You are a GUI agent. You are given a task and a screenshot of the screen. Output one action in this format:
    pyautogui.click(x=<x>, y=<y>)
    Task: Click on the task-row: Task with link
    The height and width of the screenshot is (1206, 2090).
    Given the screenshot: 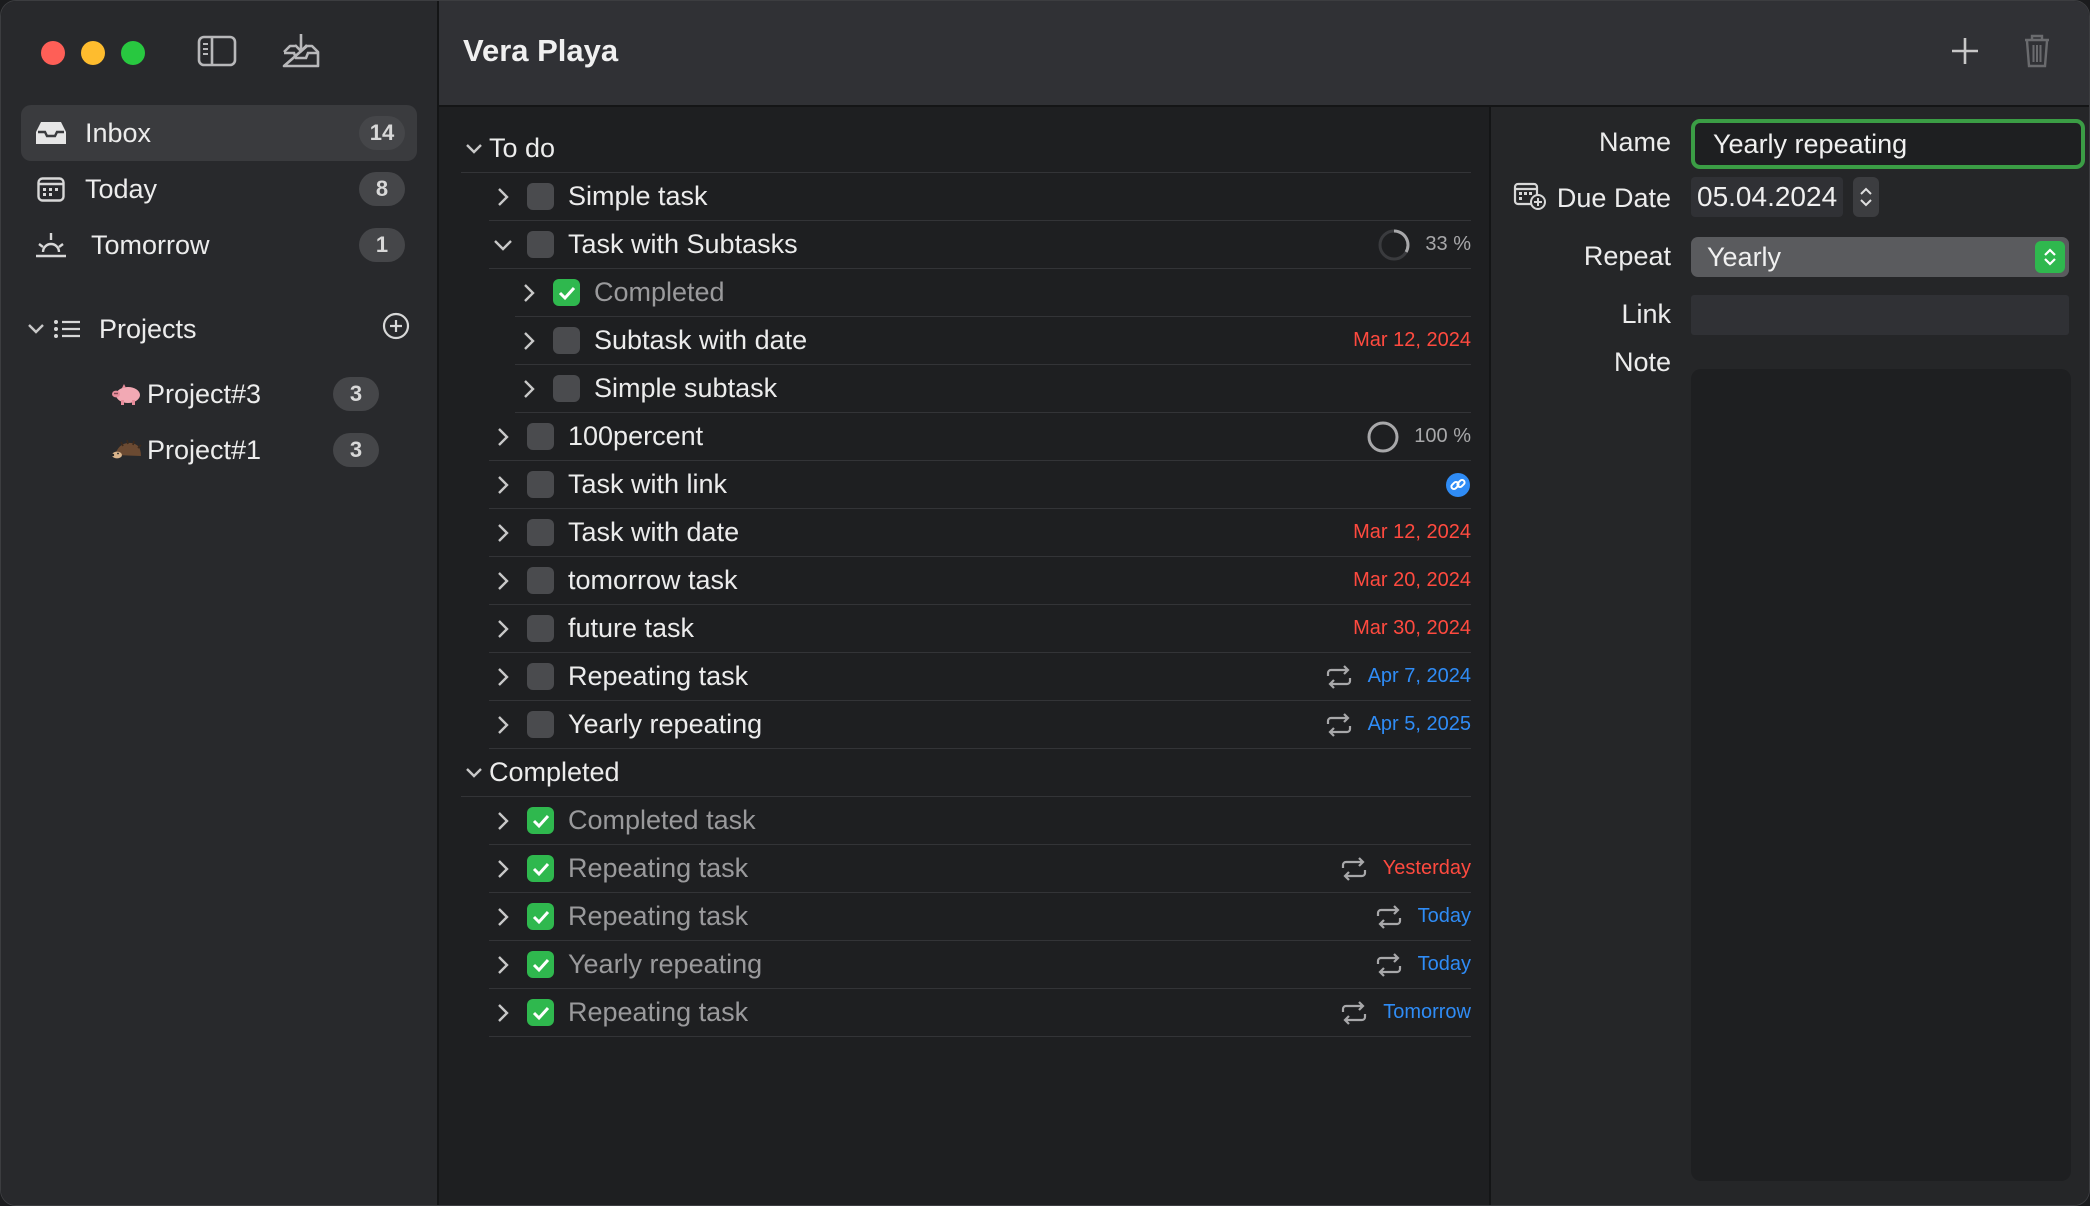 What is the action you would take?
    pyautogui.click(x=980, y=485)
    